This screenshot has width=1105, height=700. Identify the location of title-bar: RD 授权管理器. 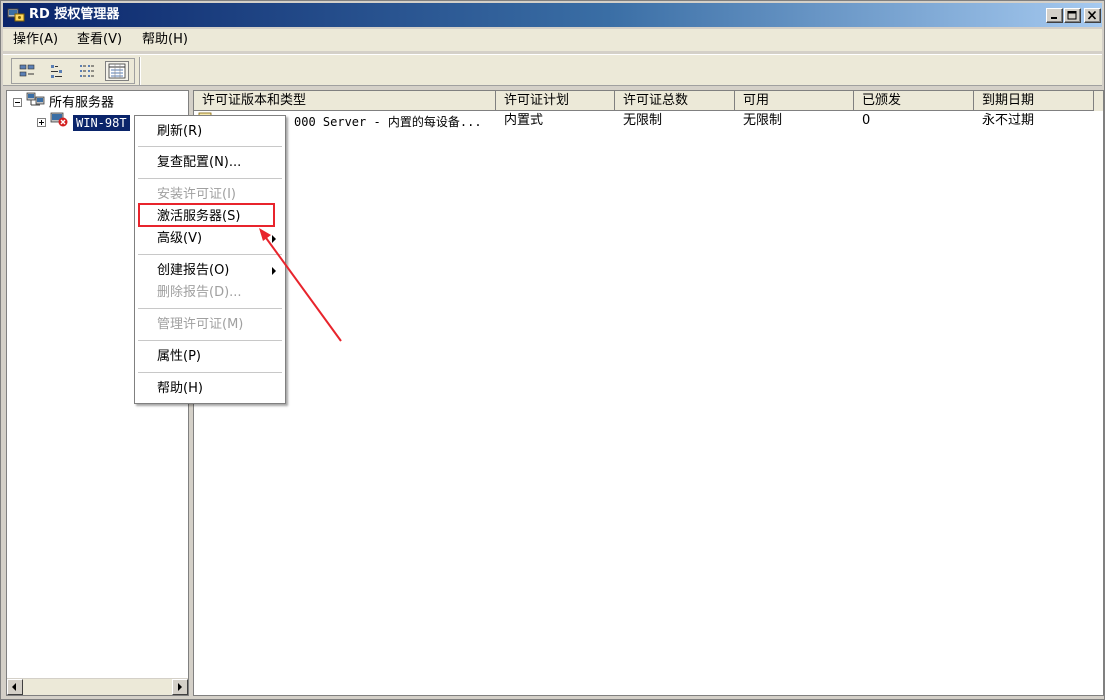
(552, 15).